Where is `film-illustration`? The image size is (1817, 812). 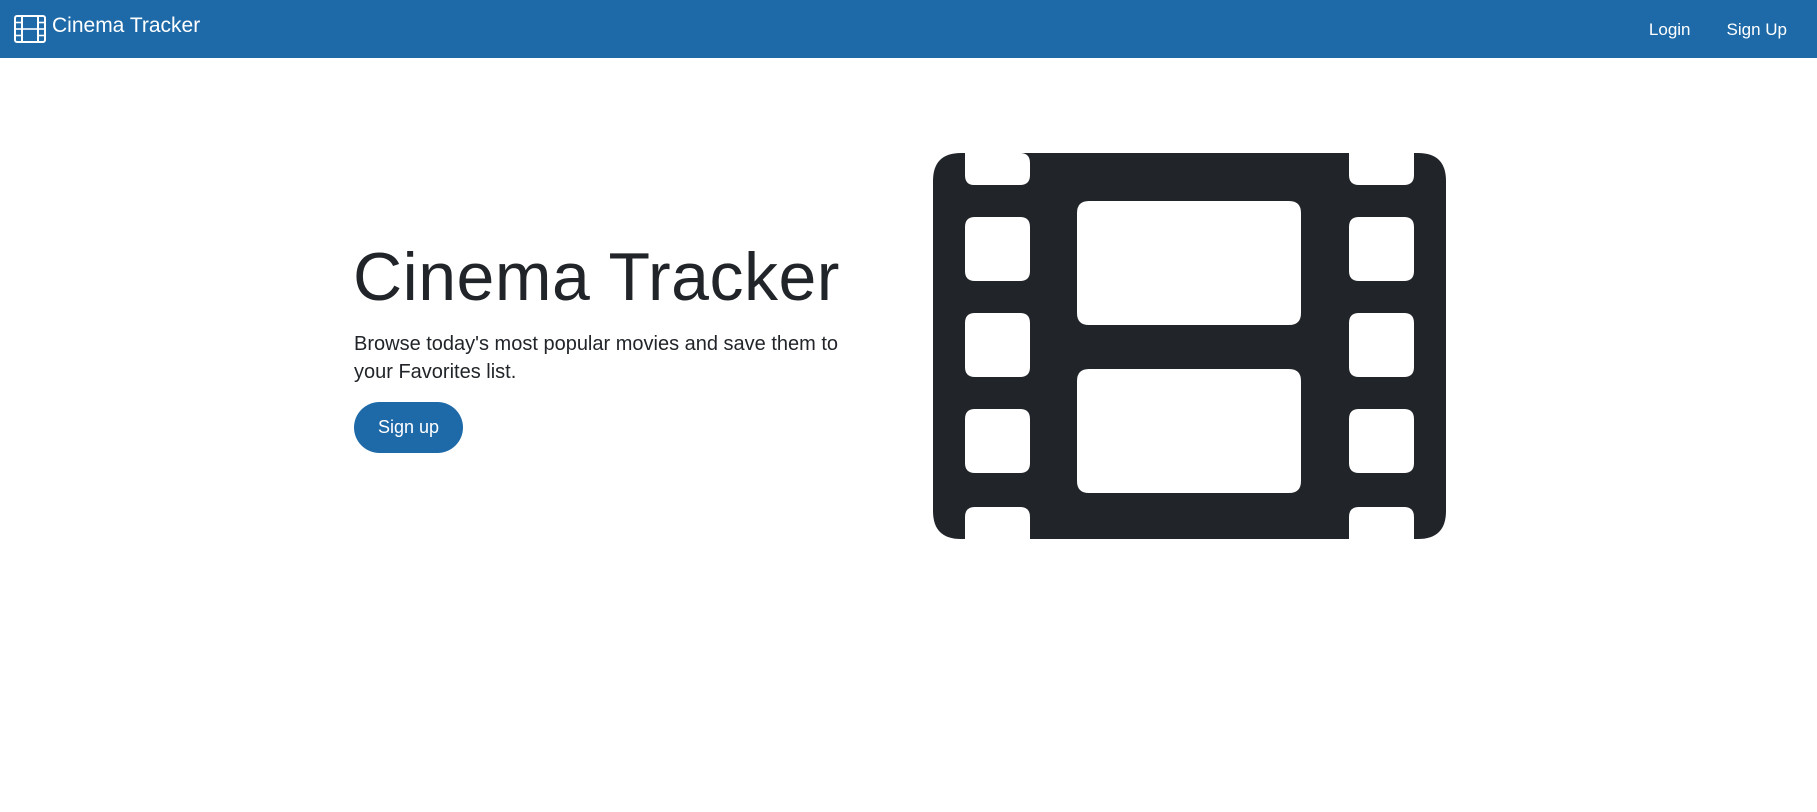 film-illustration is located at coordinates (1189, 346).